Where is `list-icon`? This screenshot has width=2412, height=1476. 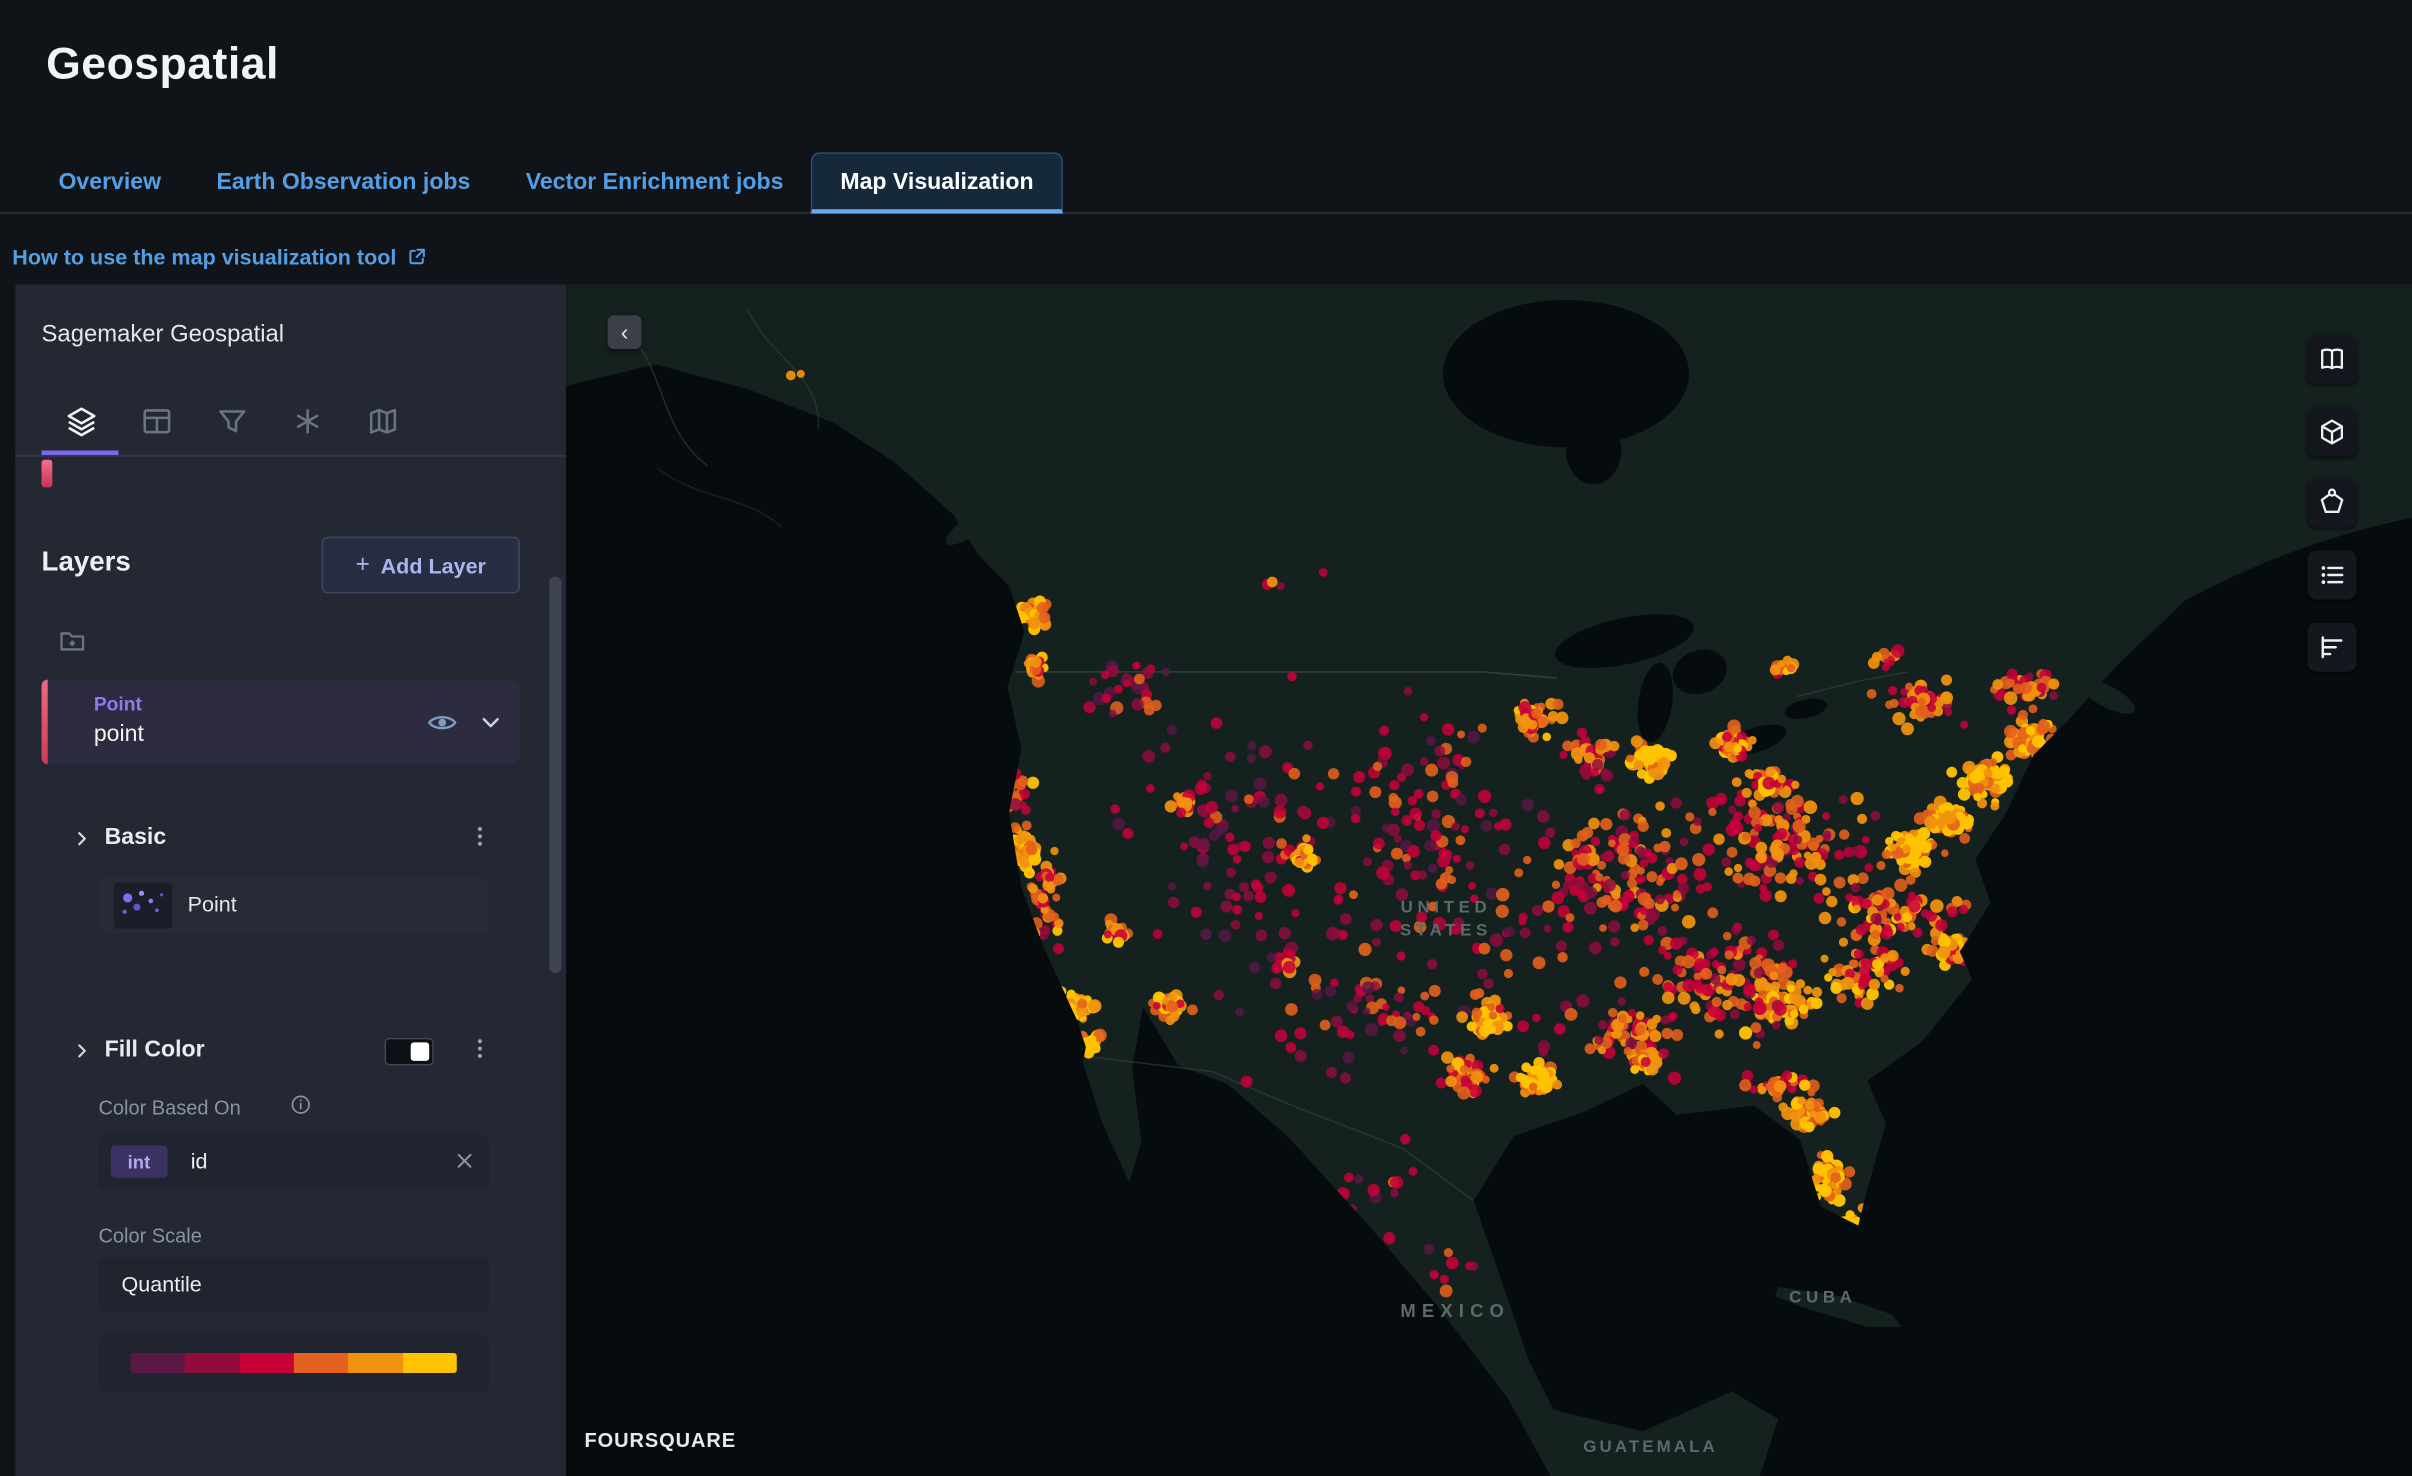
list-icon is located at coordinates (2332, 575).